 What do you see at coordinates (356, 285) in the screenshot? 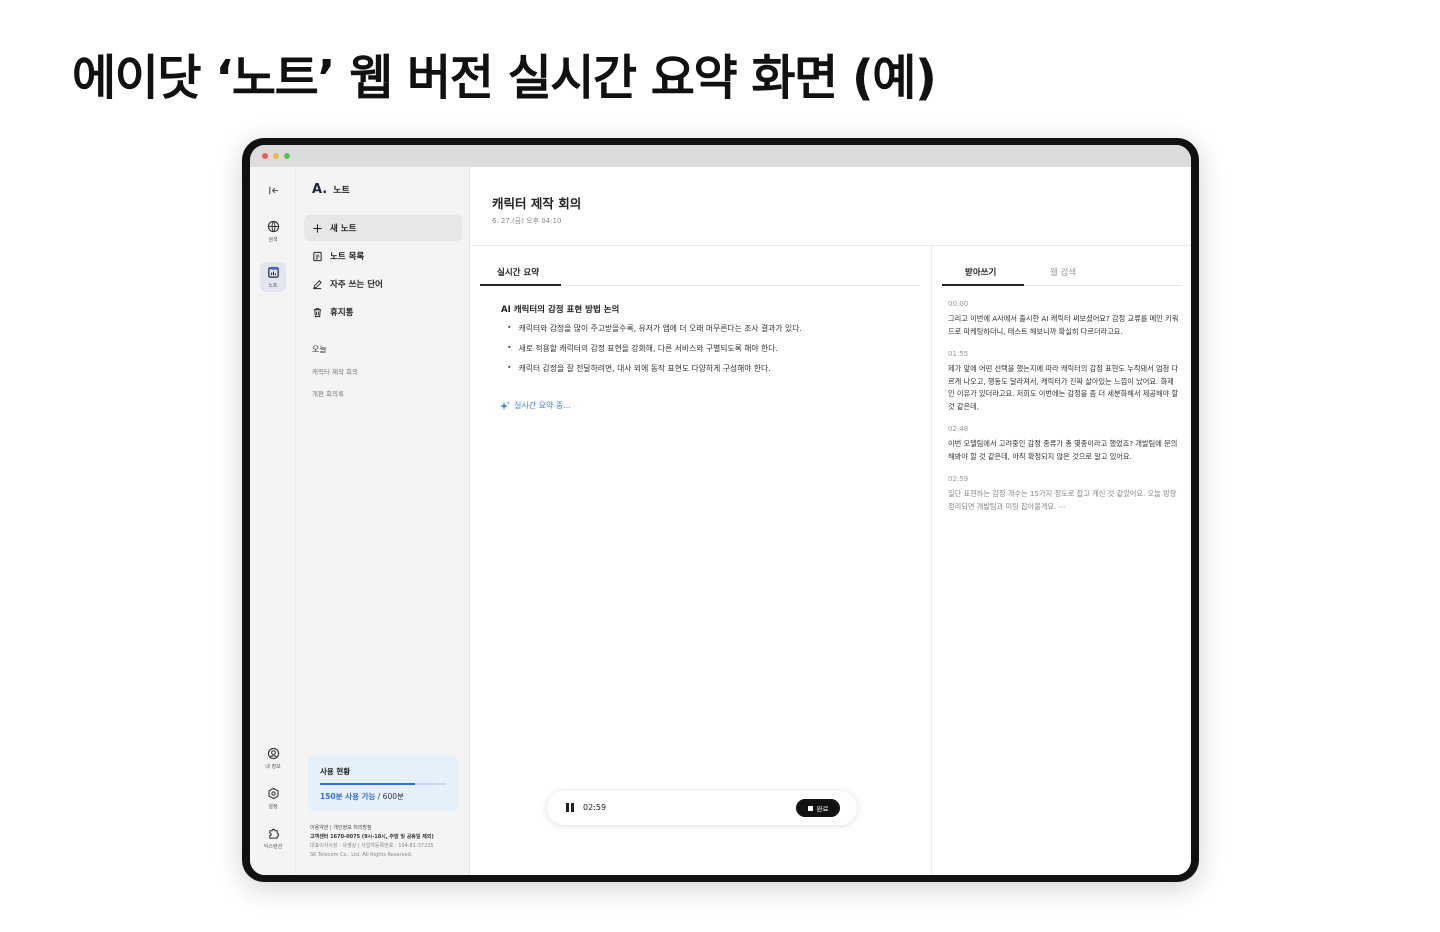
I see `frequent-words-label: 자주 쓰는 단어` at bounding box center [356, 285].